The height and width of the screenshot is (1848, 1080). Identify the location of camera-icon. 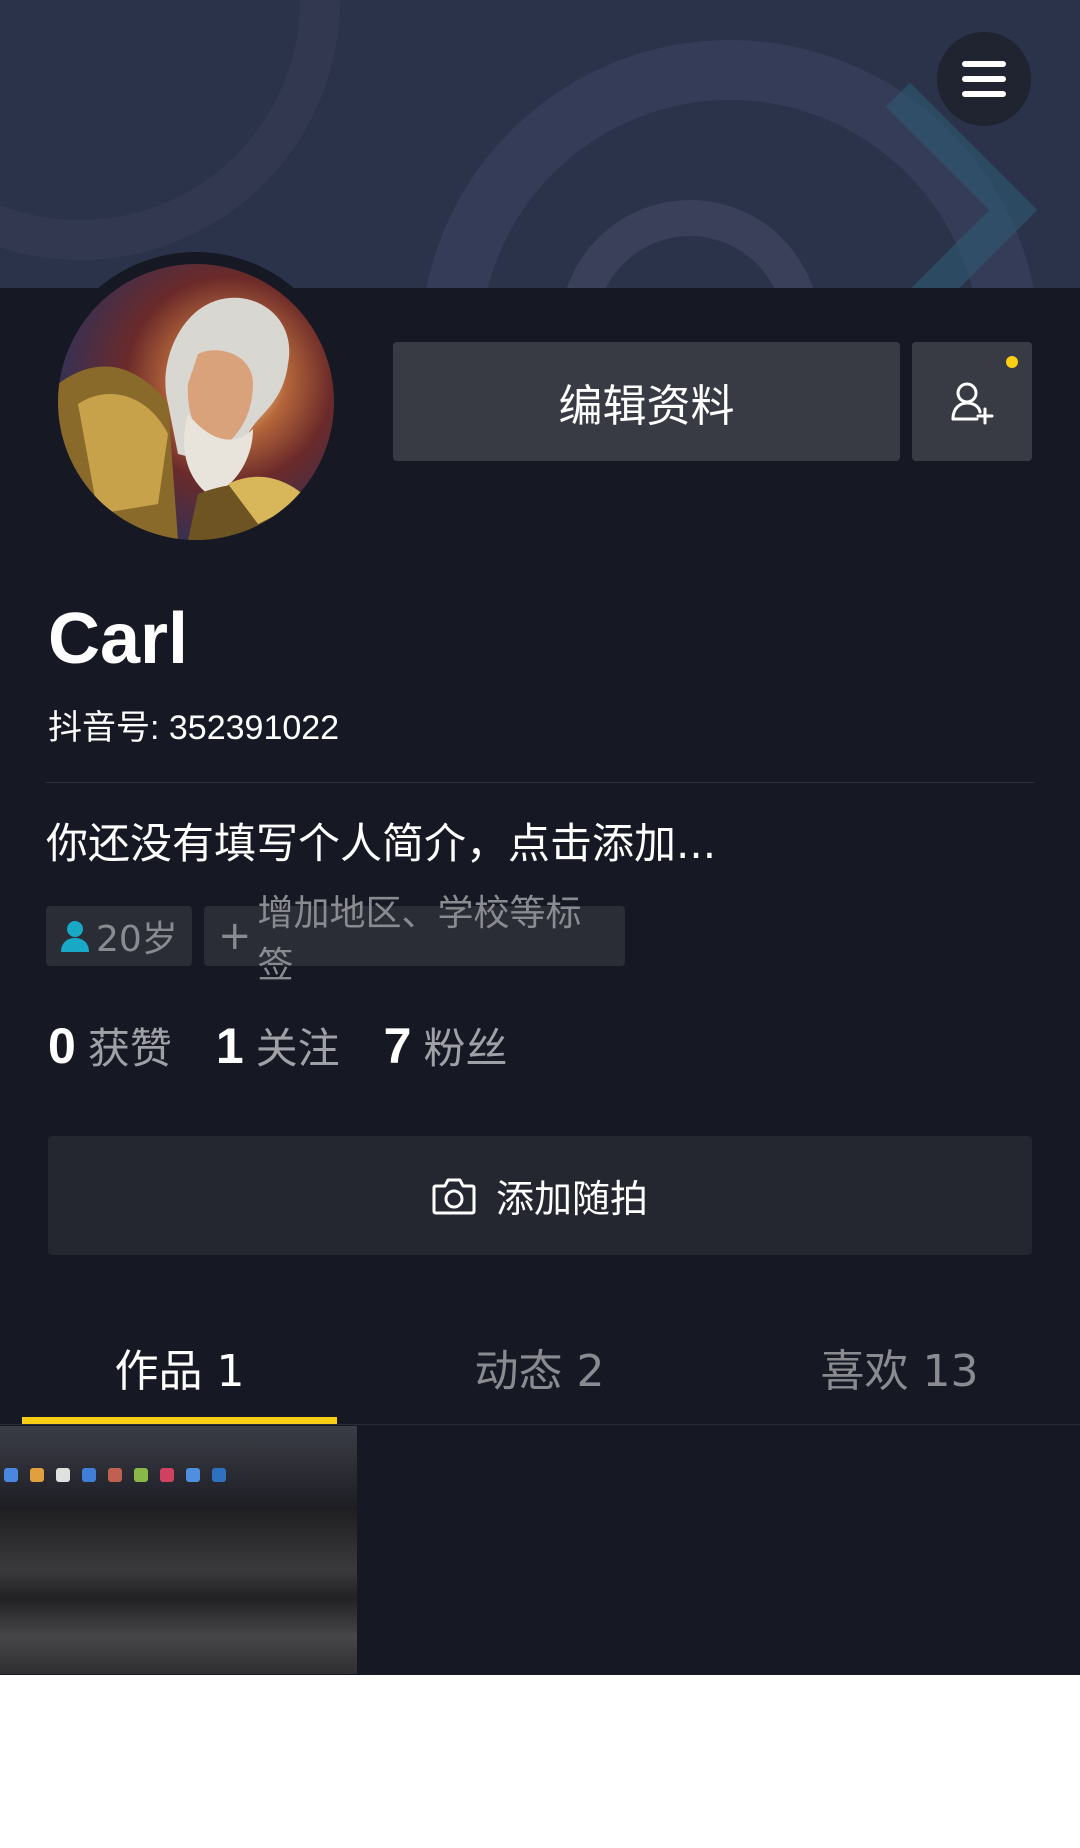
(454, 1196).